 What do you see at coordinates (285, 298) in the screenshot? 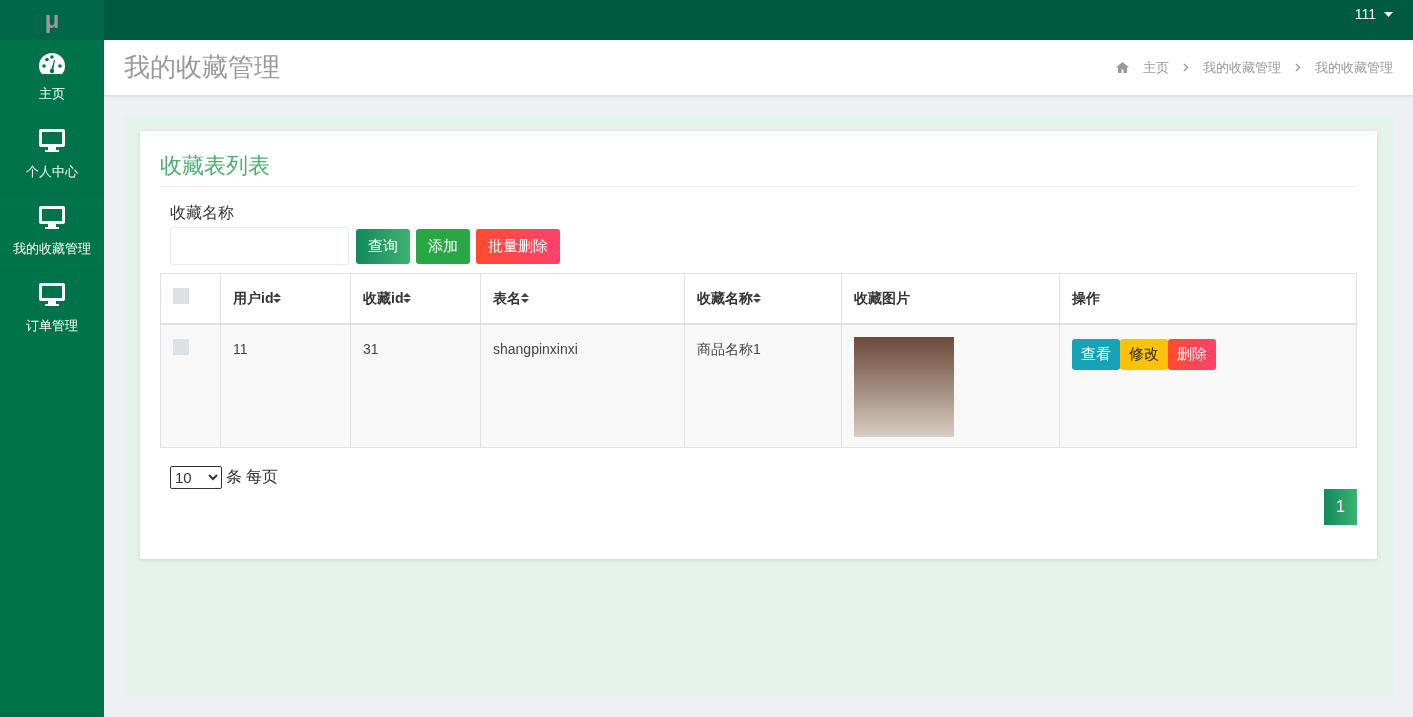
I see `column-header: 用户id` at bounding box center [285, 298].